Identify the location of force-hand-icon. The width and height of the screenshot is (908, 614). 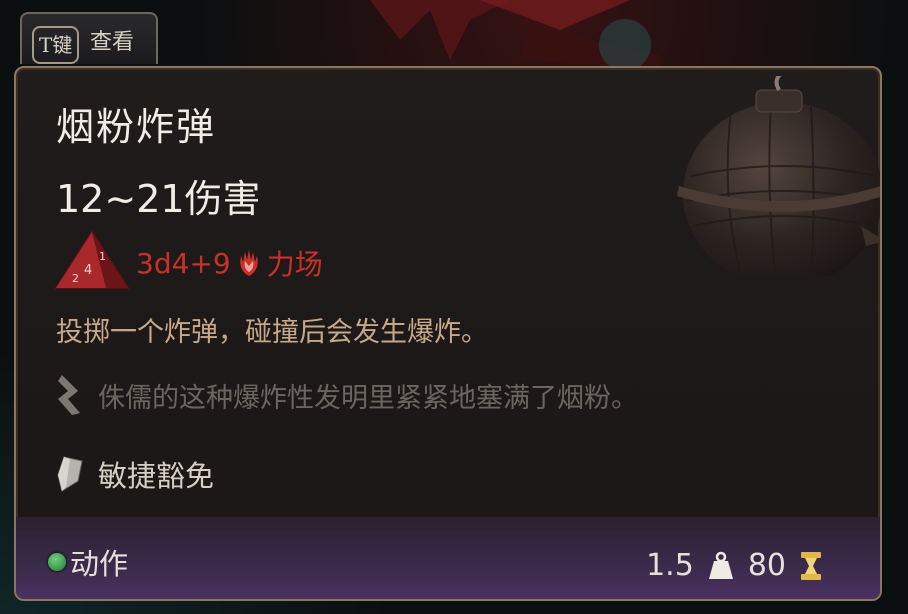
(248, 263).